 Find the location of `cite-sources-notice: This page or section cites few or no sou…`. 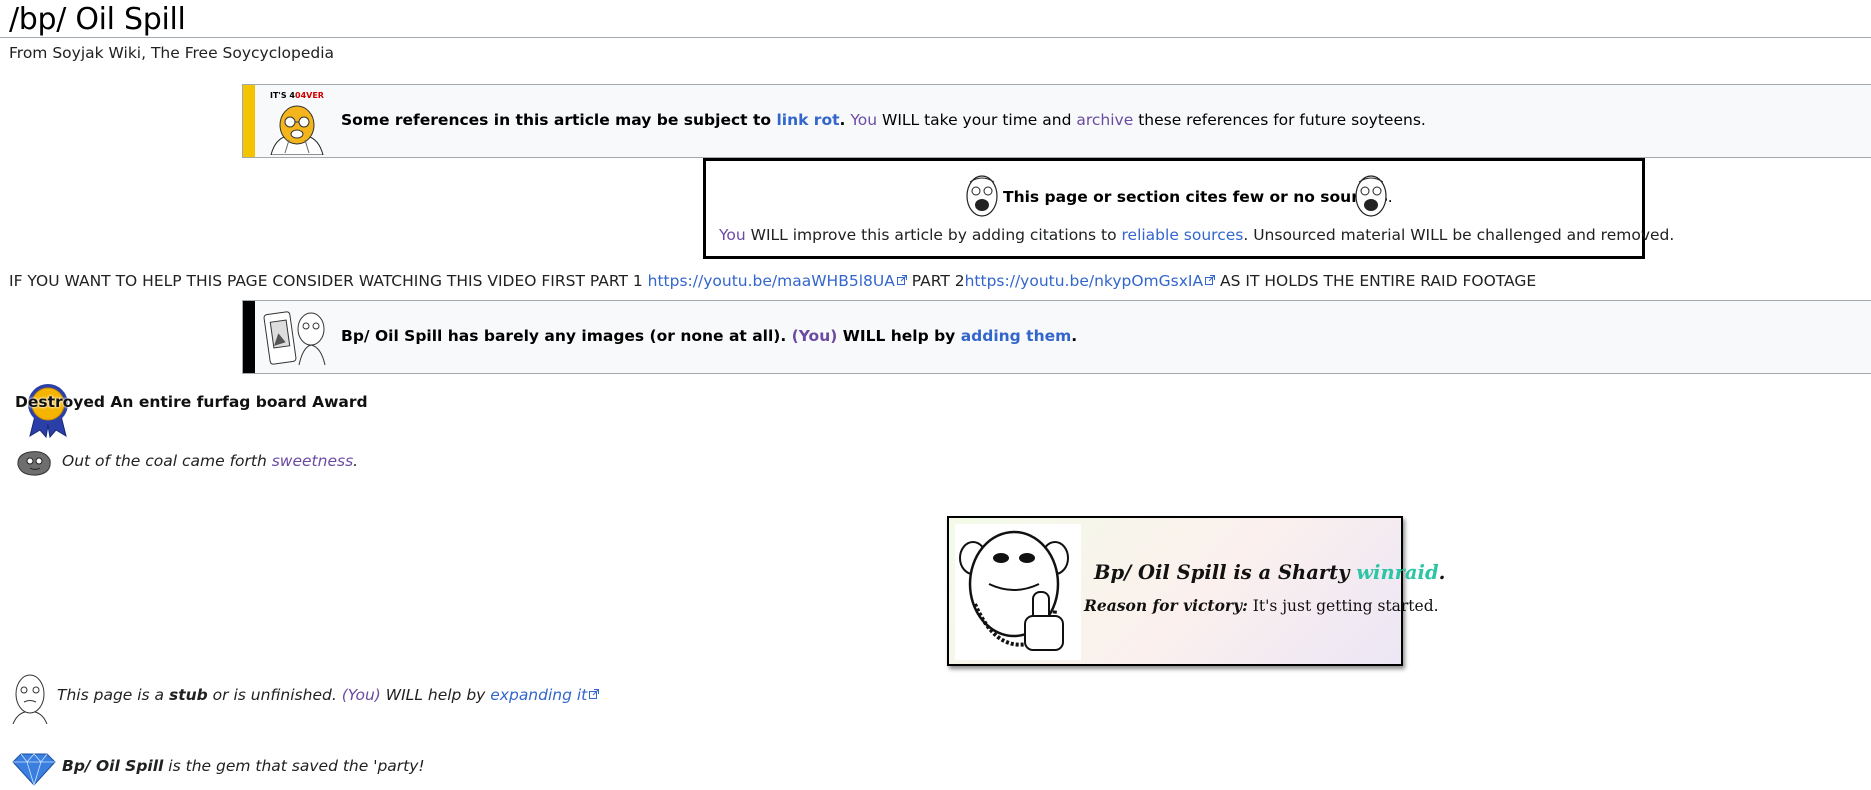

cite-sources-notice: This page or section cites few or no sou… is located at coordinates (1188, 208).